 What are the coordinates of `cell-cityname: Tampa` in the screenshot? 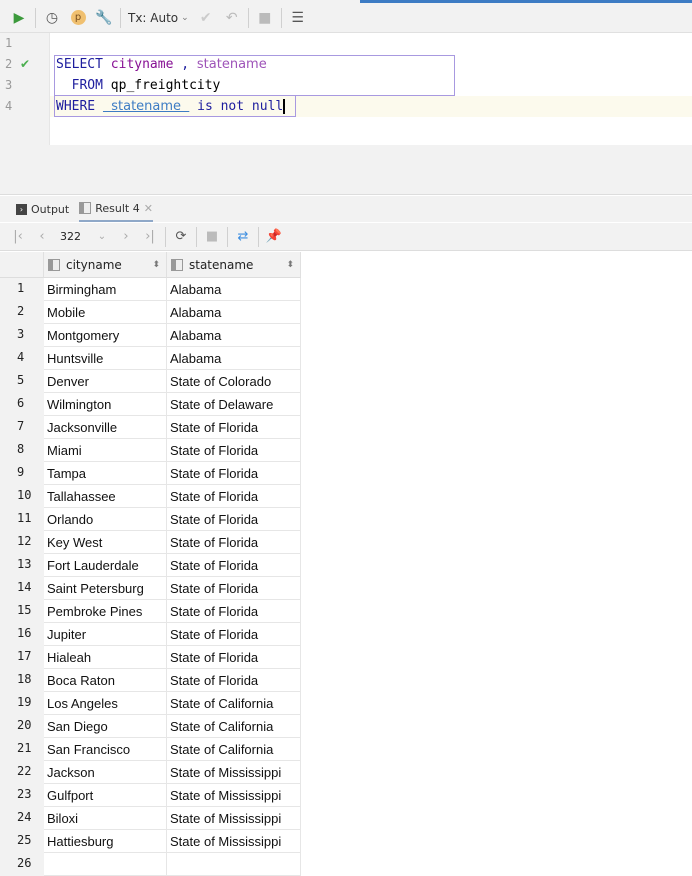 It's located at (105, 473).